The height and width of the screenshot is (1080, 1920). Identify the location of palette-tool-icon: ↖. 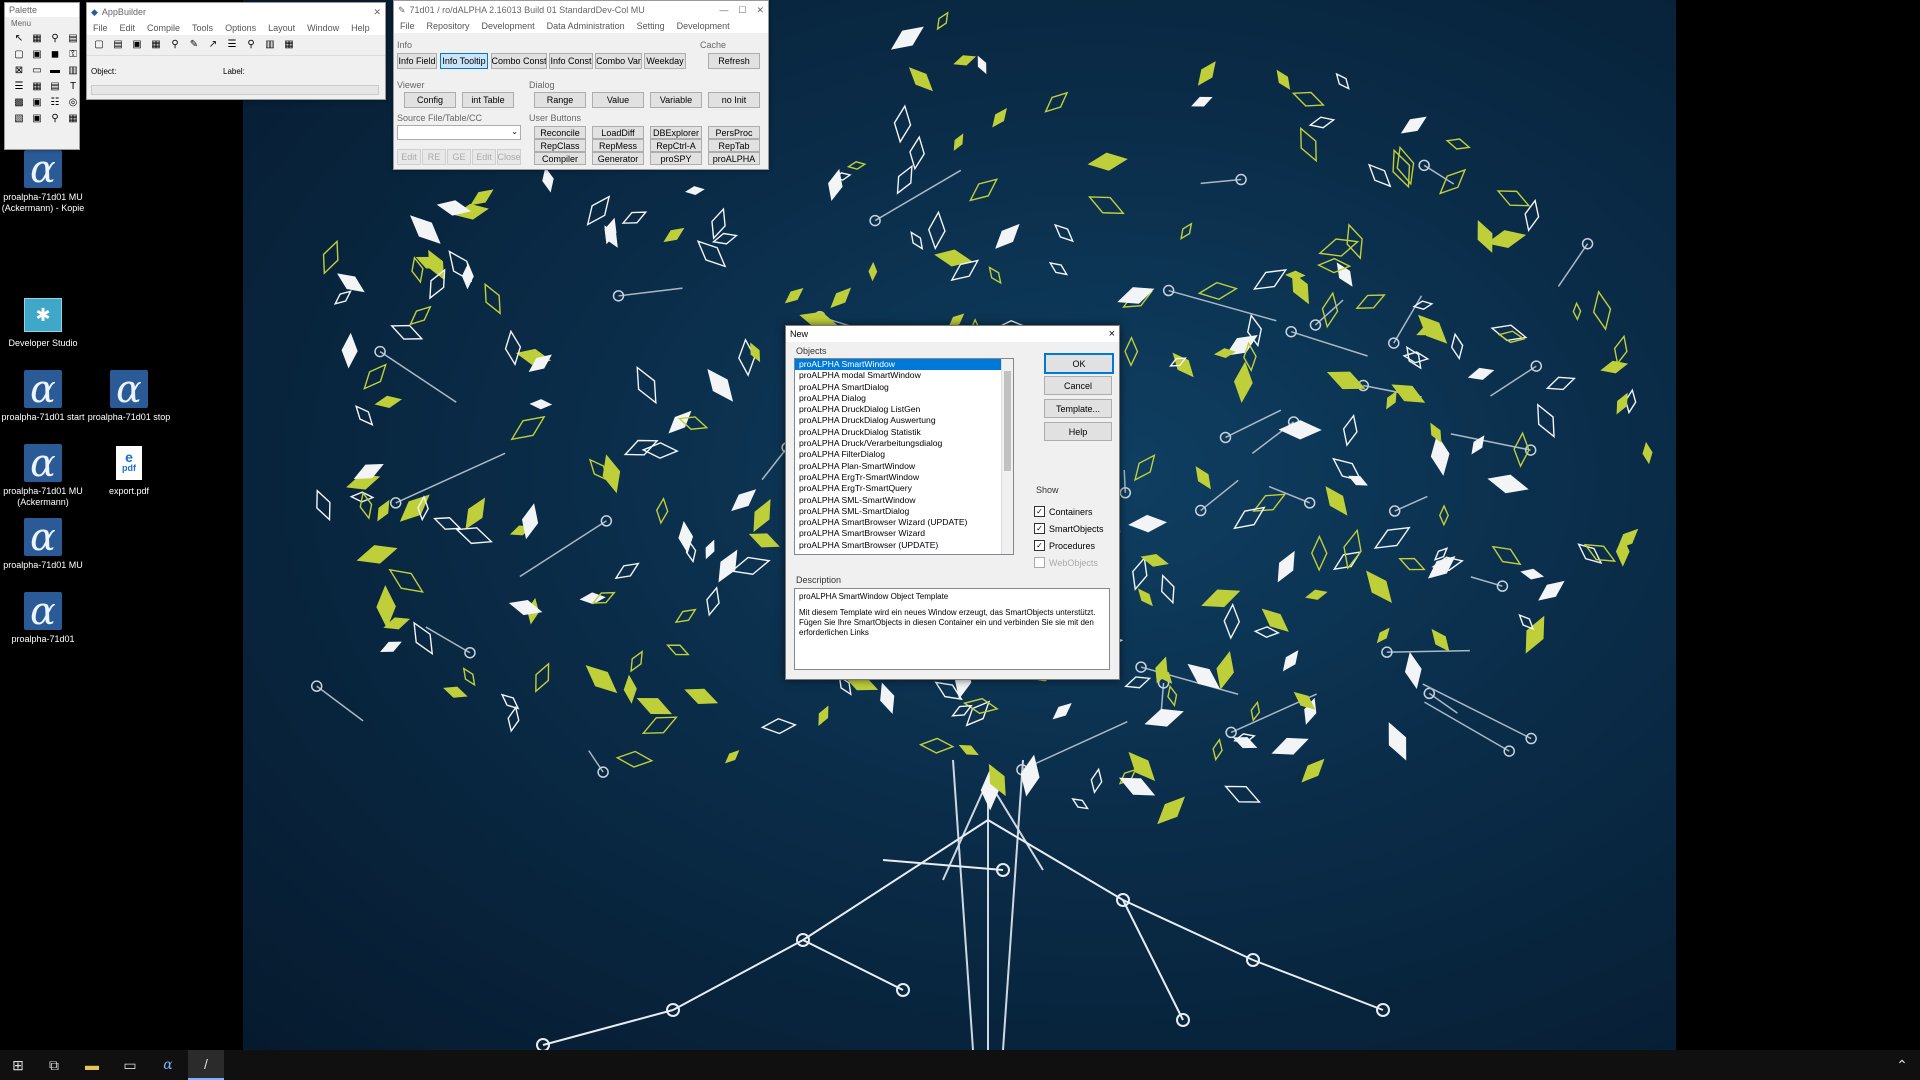
(19, 39).